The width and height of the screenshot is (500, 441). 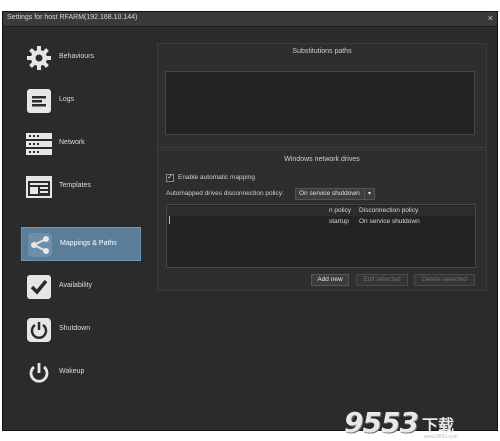 I want to click on network-icon, so click(x=39, y=144).